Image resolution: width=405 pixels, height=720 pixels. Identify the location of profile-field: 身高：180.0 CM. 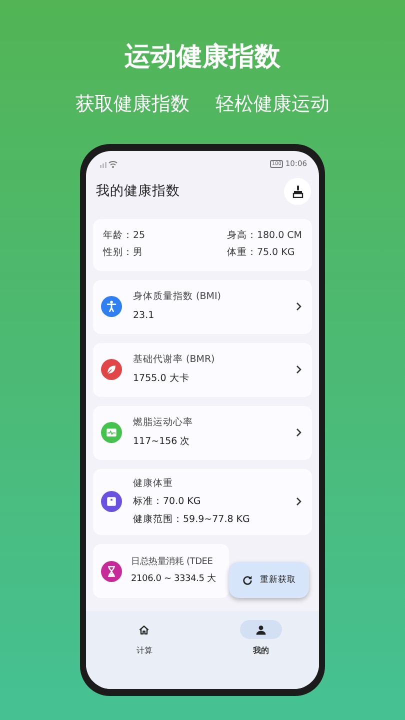
(264, 236).